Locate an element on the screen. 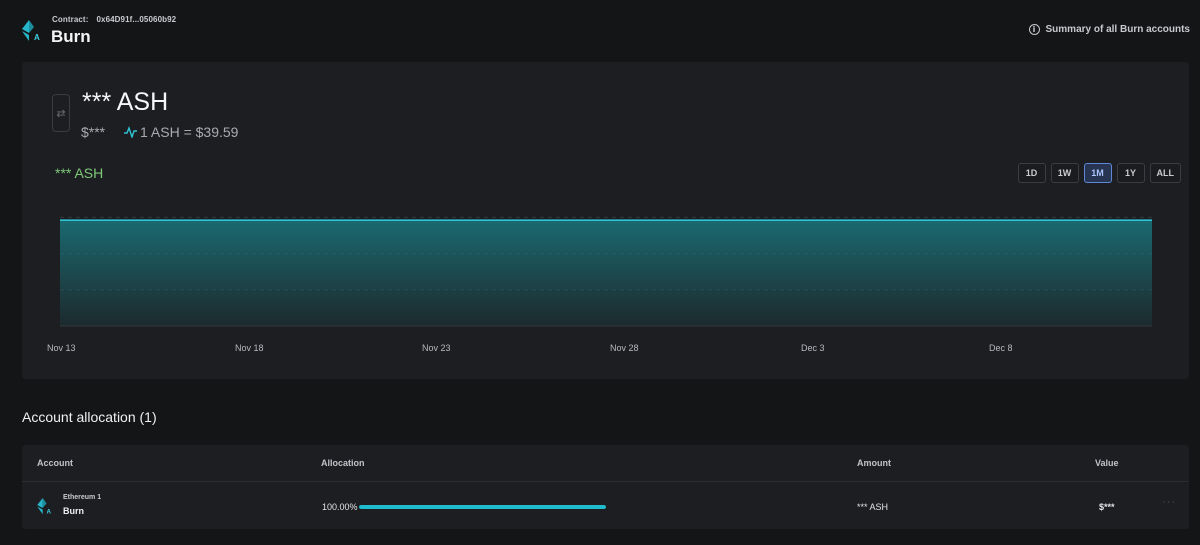  contract-info: Contract: 0x64D91f...05060b92 is located at coordinates (114, 19).